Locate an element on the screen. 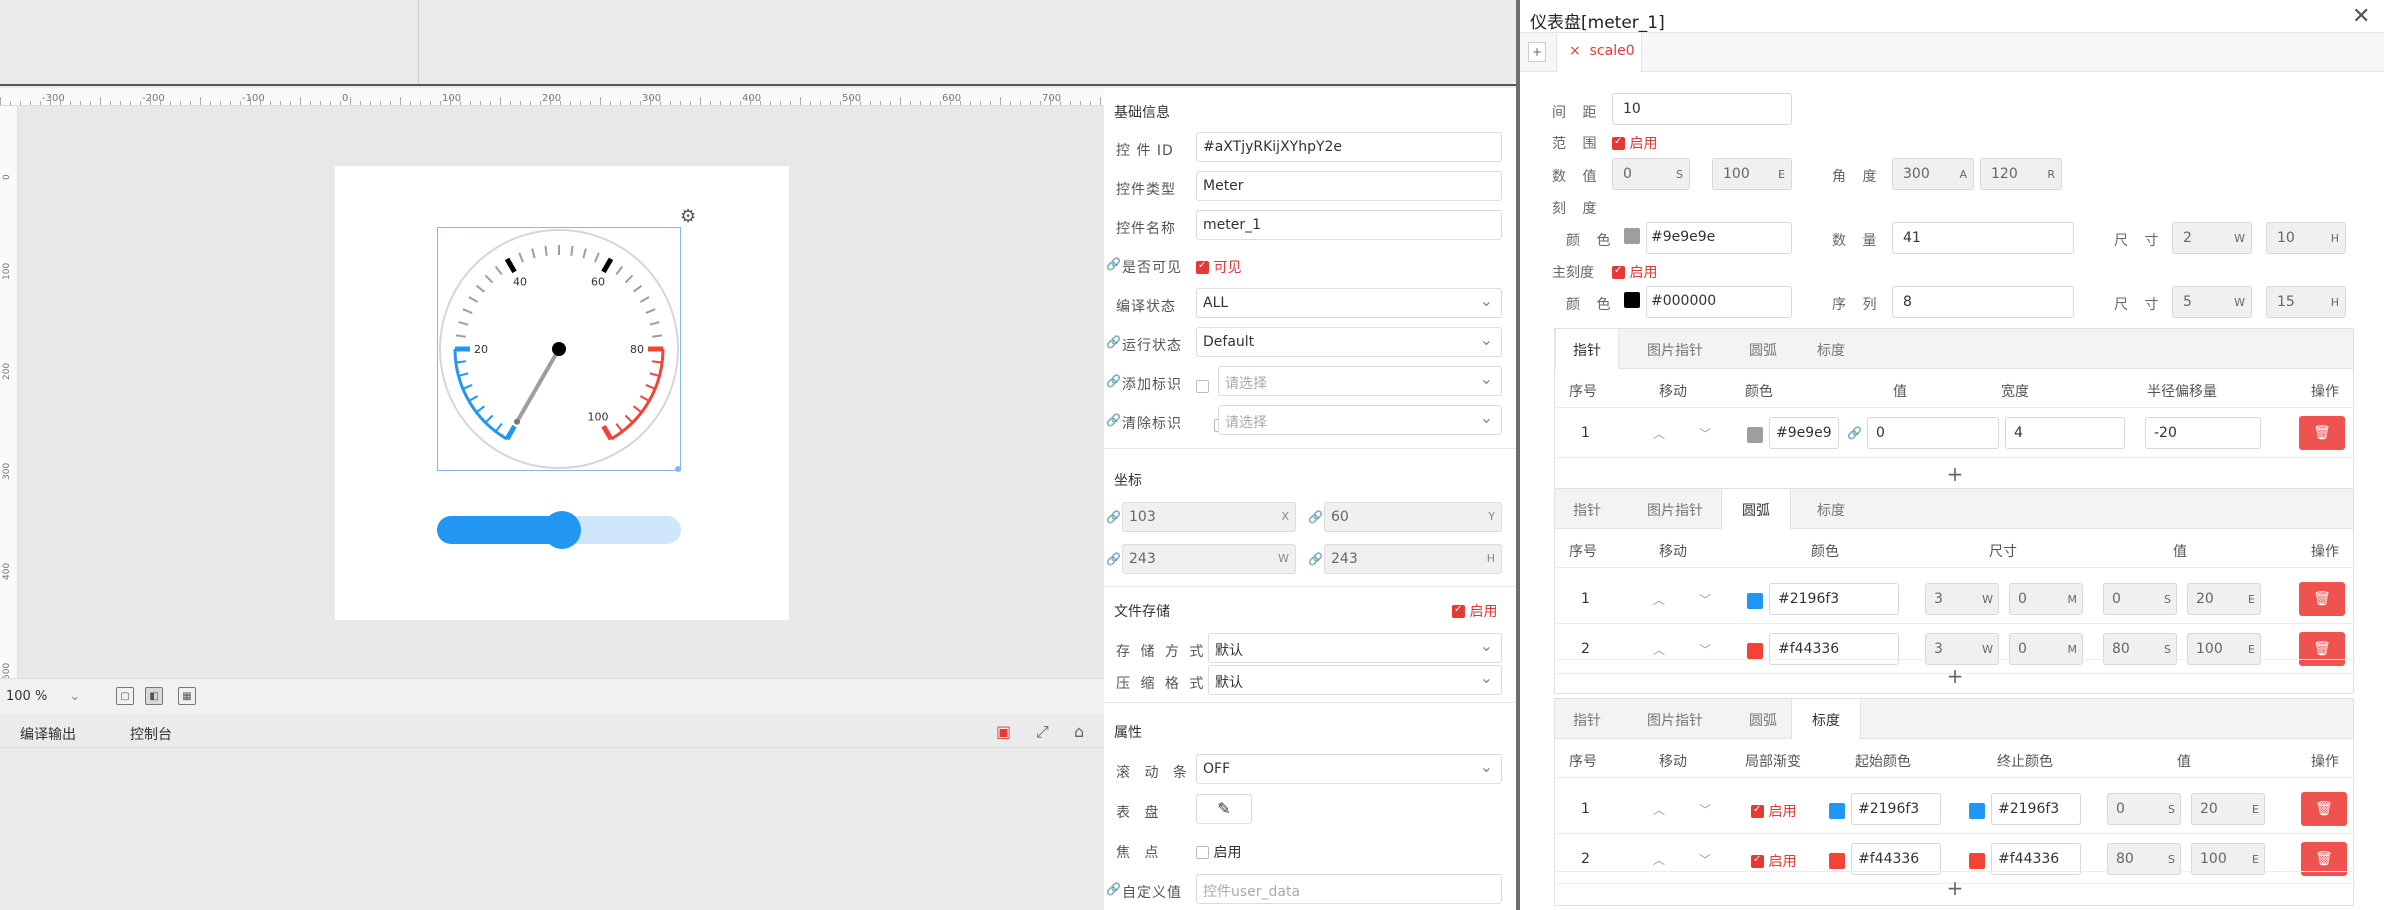 The height and width of the screenshot is (910, 2384). resize-handle is located at coordinates (678, 469).